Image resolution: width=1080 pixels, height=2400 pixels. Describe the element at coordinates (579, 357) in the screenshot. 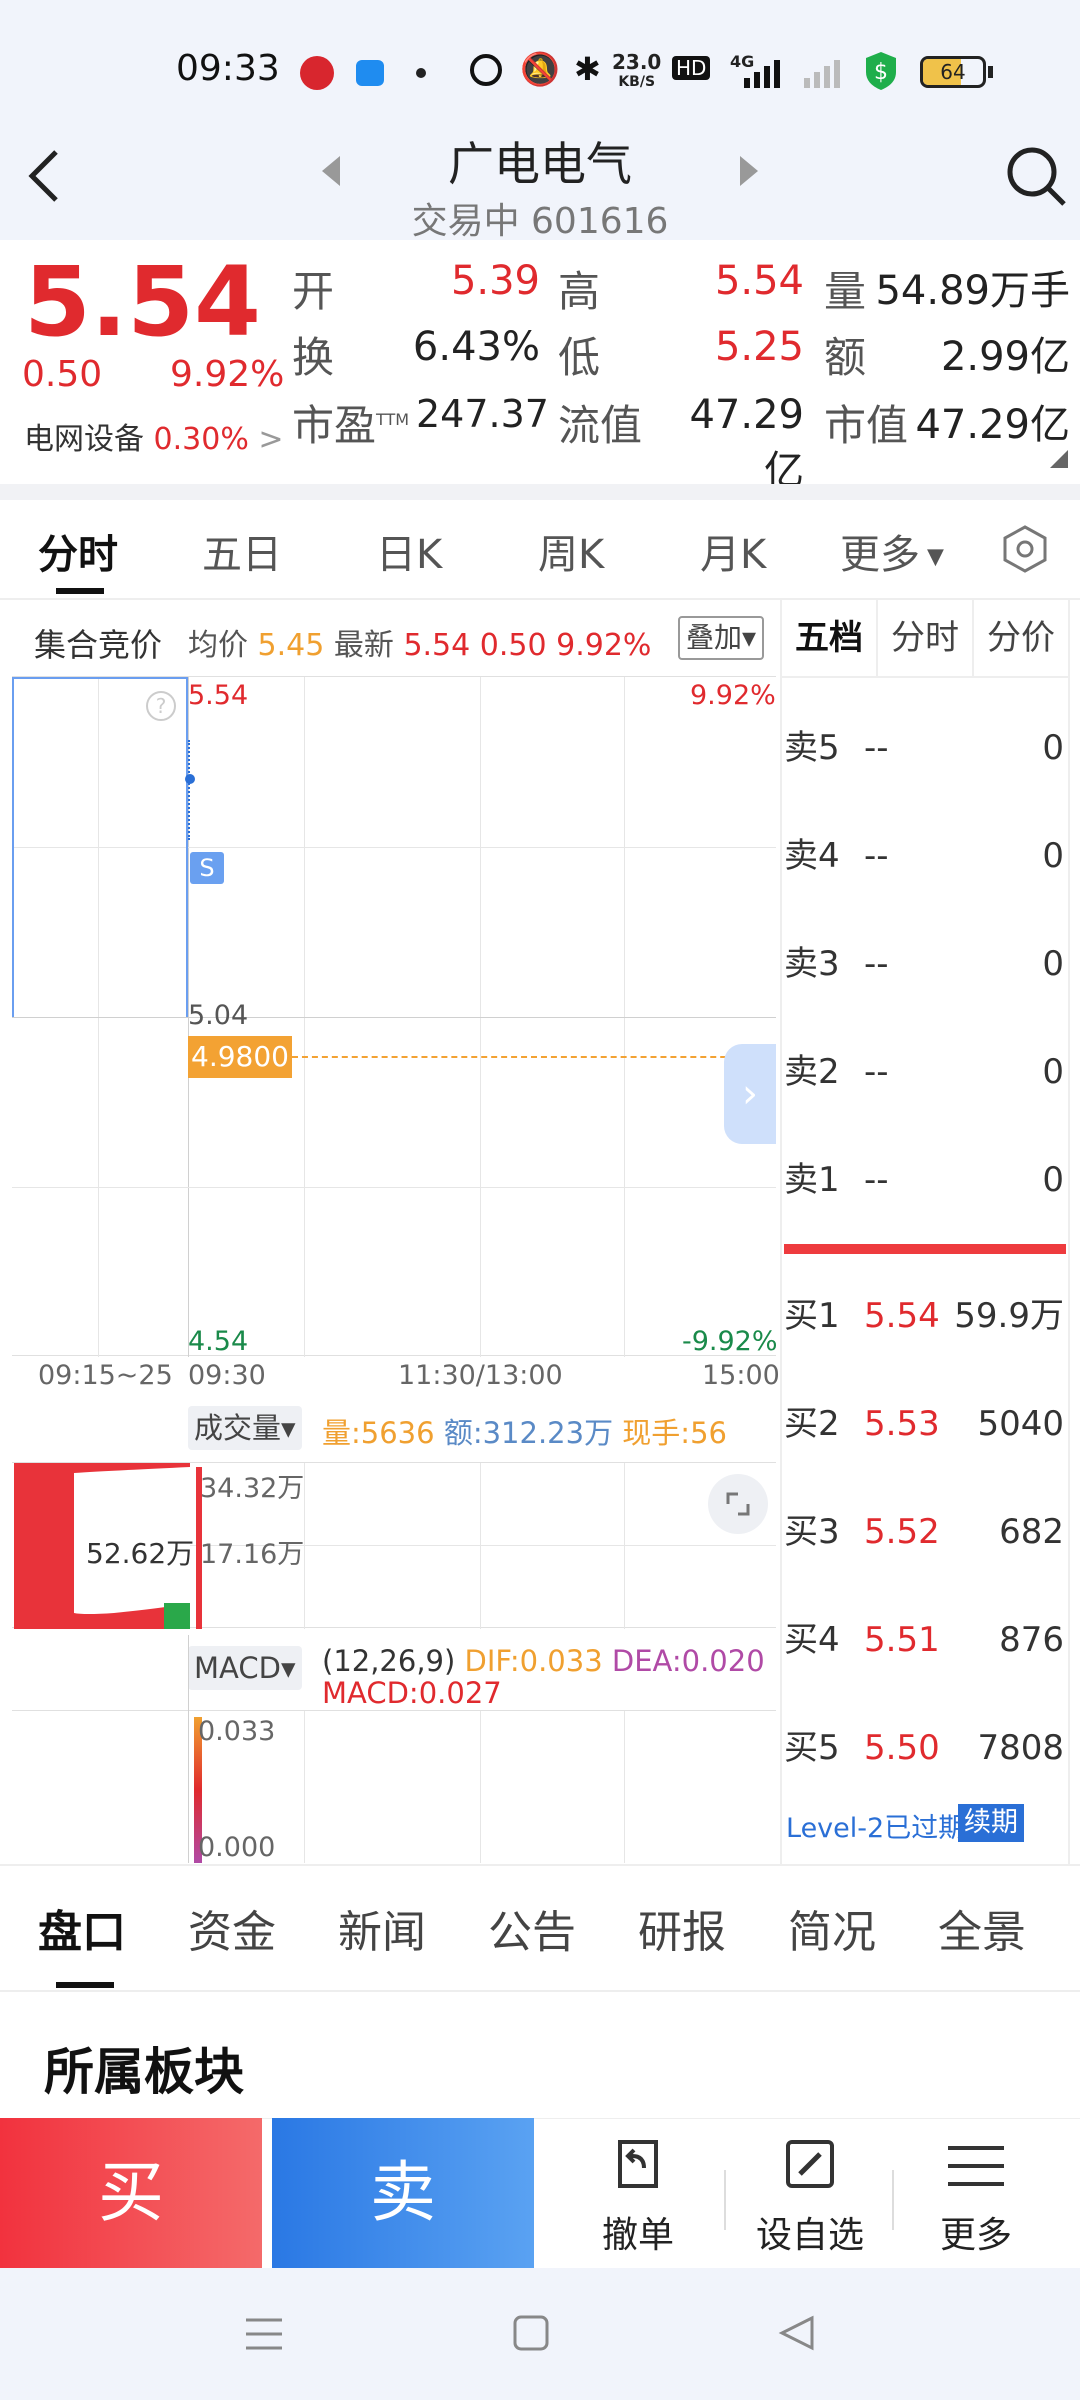

I see `low-label: 低` at that location.